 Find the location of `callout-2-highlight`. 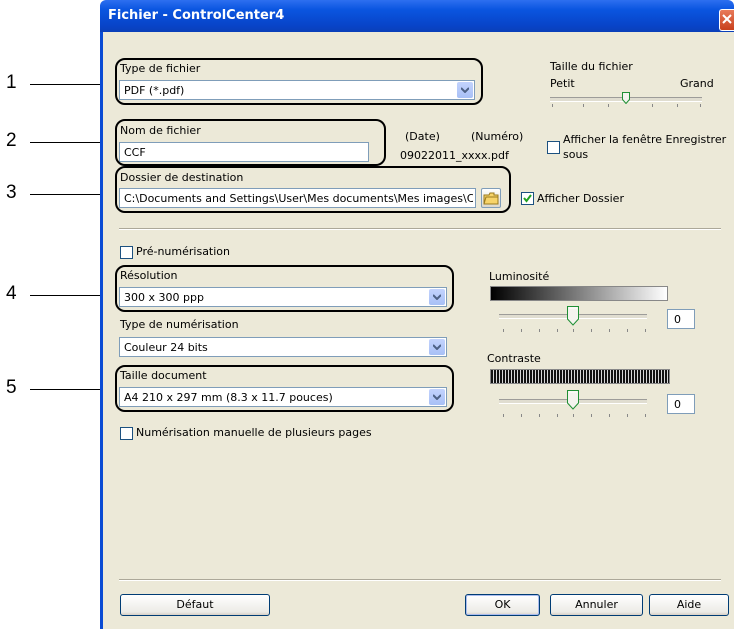

callout-2-highlight is located at coordinates (250, 142).